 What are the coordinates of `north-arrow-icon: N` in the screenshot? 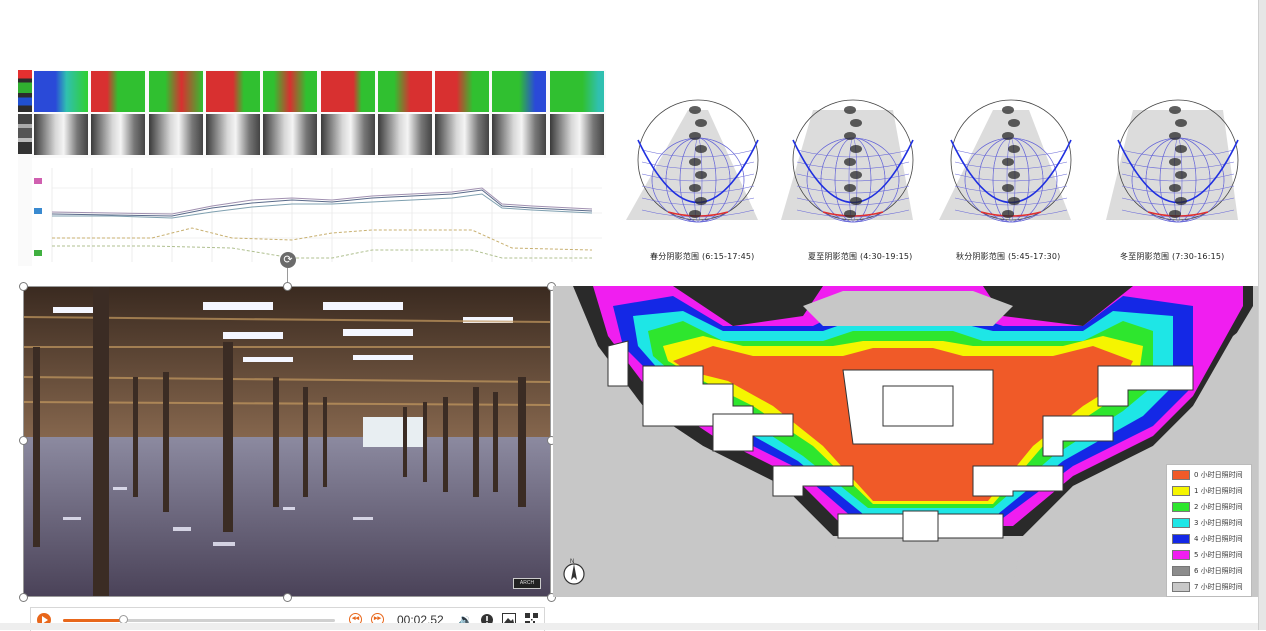 It's located at (574, 572).